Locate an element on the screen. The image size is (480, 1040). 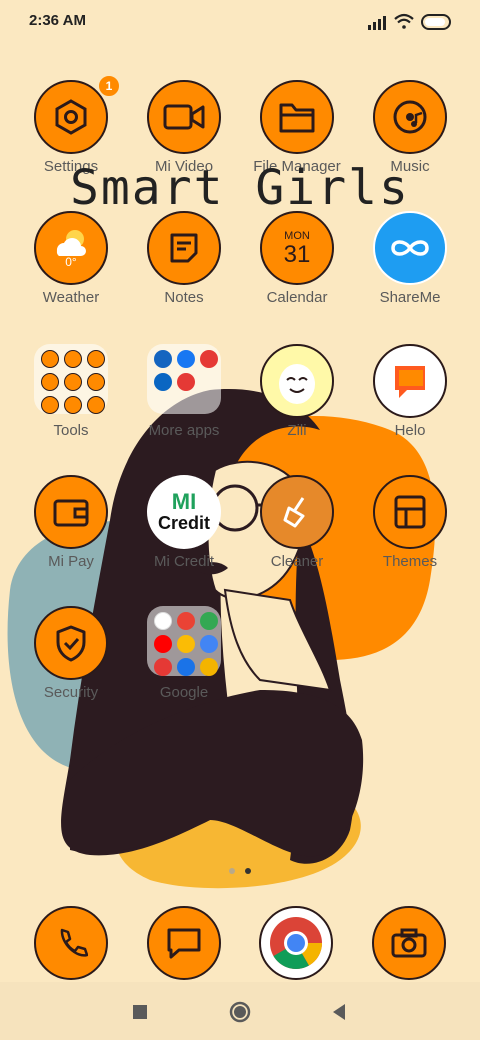
mi-credit-logo-icon: MI Credit is located at coordinates (184, 512).